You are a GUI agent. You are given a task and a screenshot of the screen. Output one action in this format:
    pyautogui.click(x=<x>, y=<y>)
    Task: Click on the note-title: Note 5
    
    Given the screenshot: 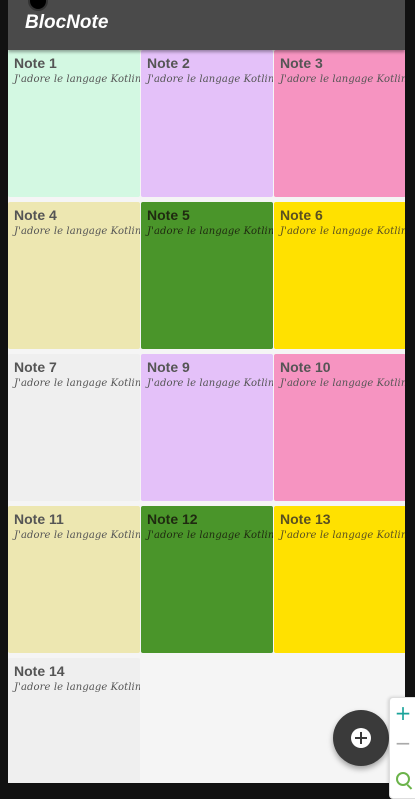 What is the action you would take?
    pyautogui.click(x=168, y=215)
    